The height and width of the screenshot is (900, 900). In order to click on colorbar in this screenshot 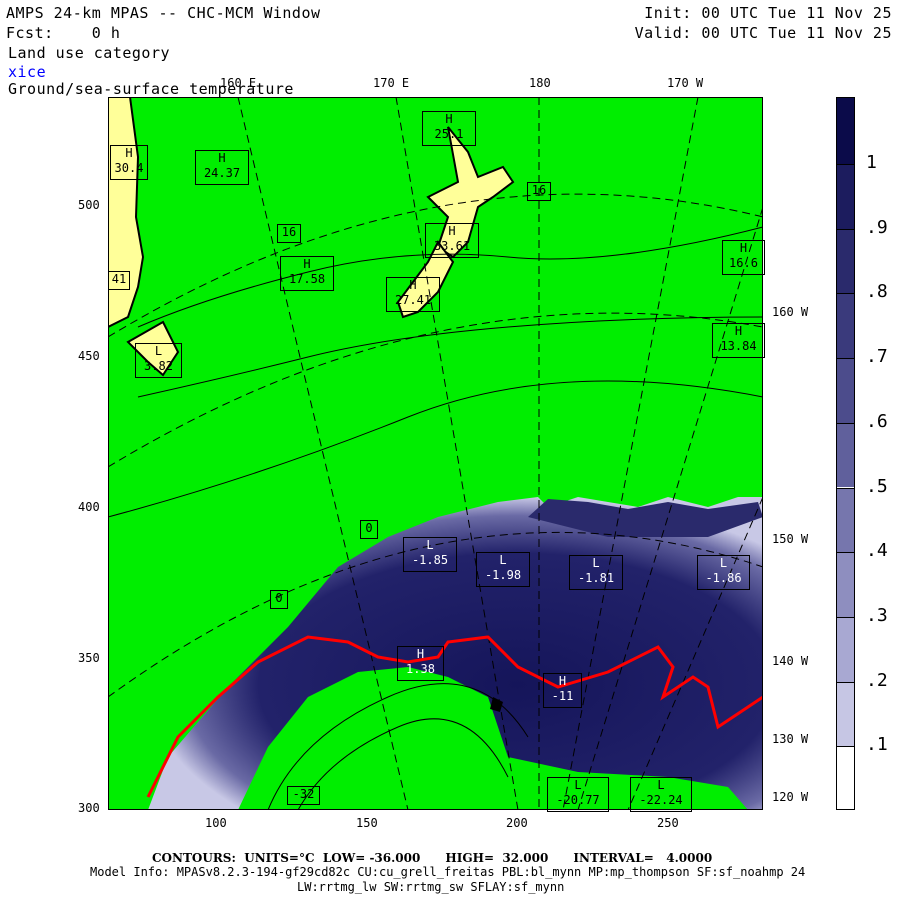, I will do `click(845, 453)`.